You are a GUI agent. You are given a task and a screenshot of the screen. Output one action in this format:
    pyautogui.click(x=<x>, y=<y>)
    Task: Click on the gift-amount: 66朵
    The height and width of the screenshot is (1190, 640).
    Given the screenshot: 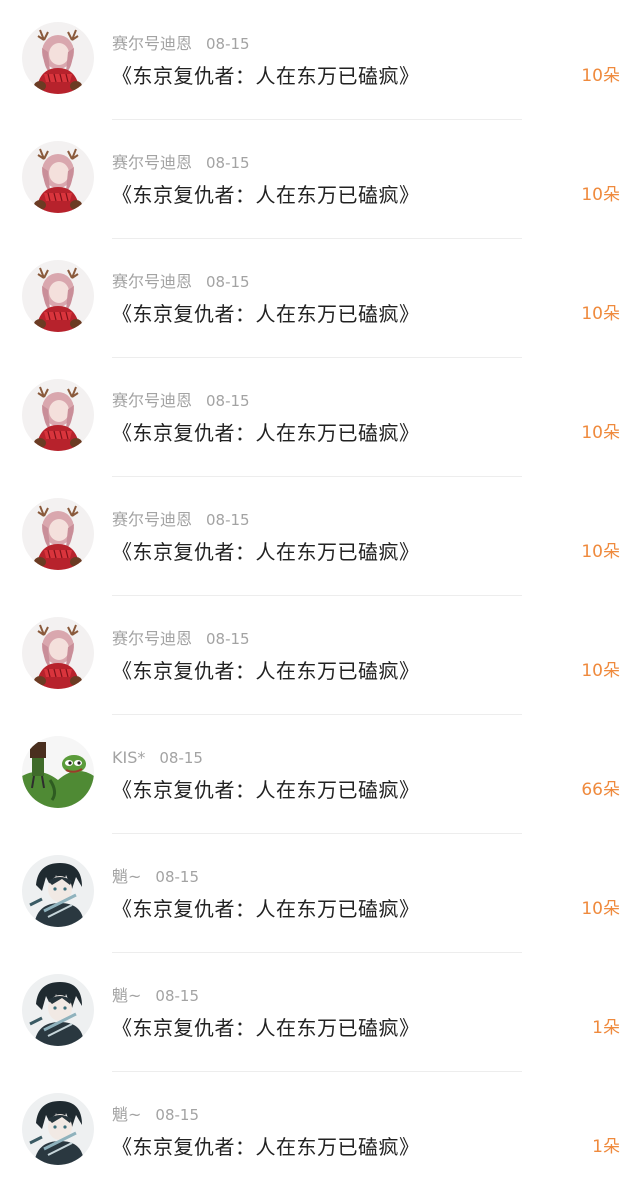 What is the action you would take?
    pyautogui.click(x=600, y=790)
    